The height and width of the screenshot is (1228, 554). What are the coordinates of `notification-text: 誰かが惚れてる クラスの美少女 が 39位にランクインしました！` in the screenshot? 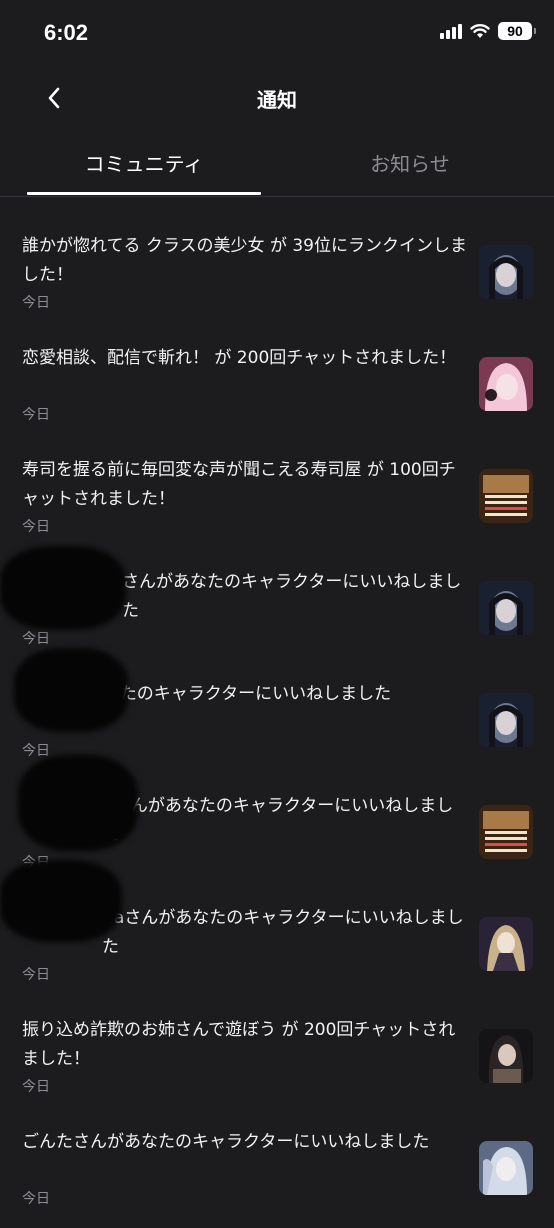 It's located at (244, 260).